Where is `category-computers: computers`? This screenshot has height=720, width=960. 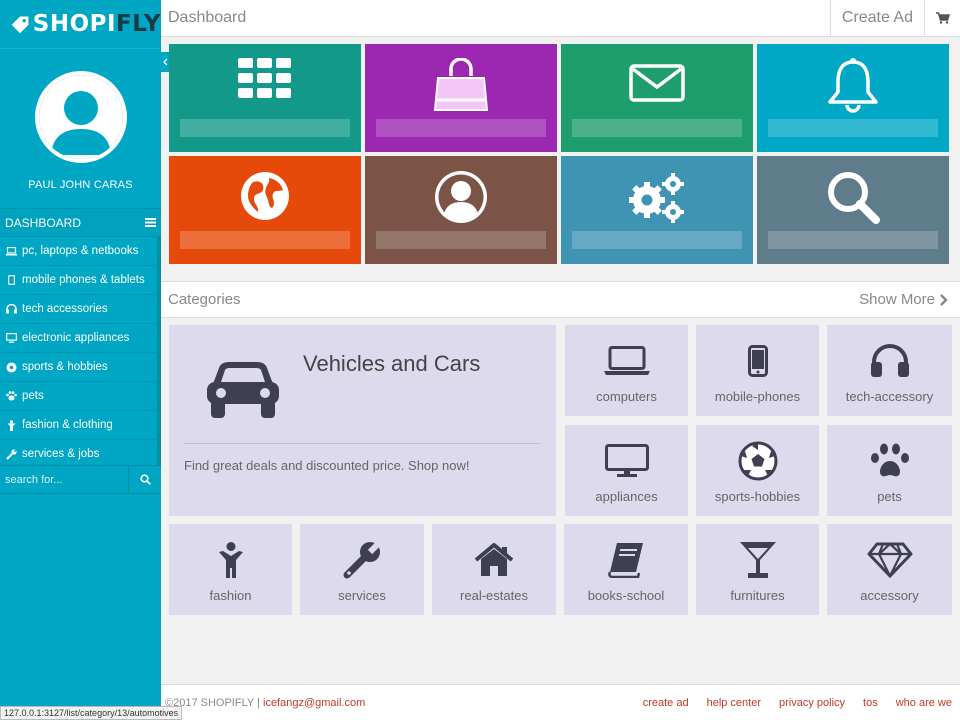
category-computers: computers is located at coordinates (626, 370).